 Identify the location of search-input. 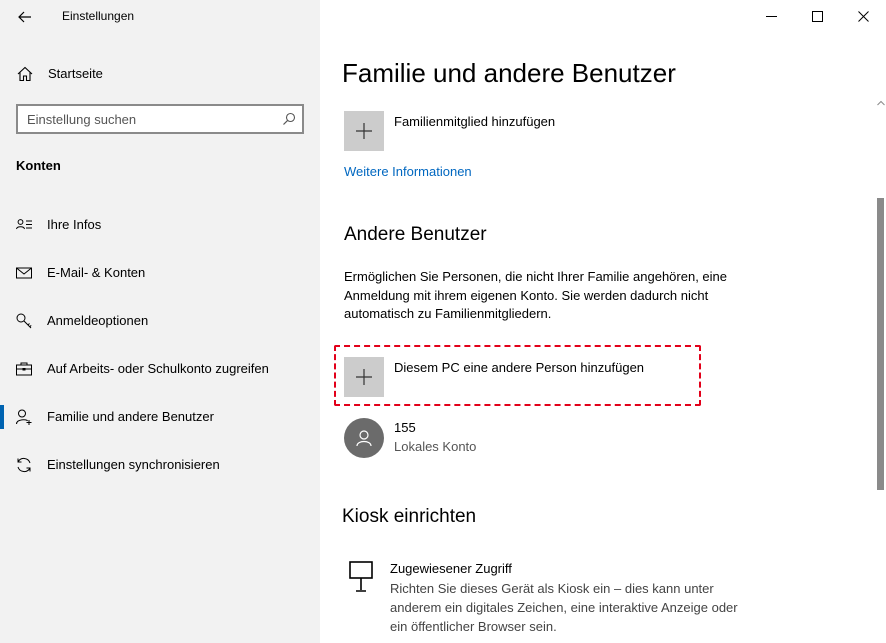
(146, 119).